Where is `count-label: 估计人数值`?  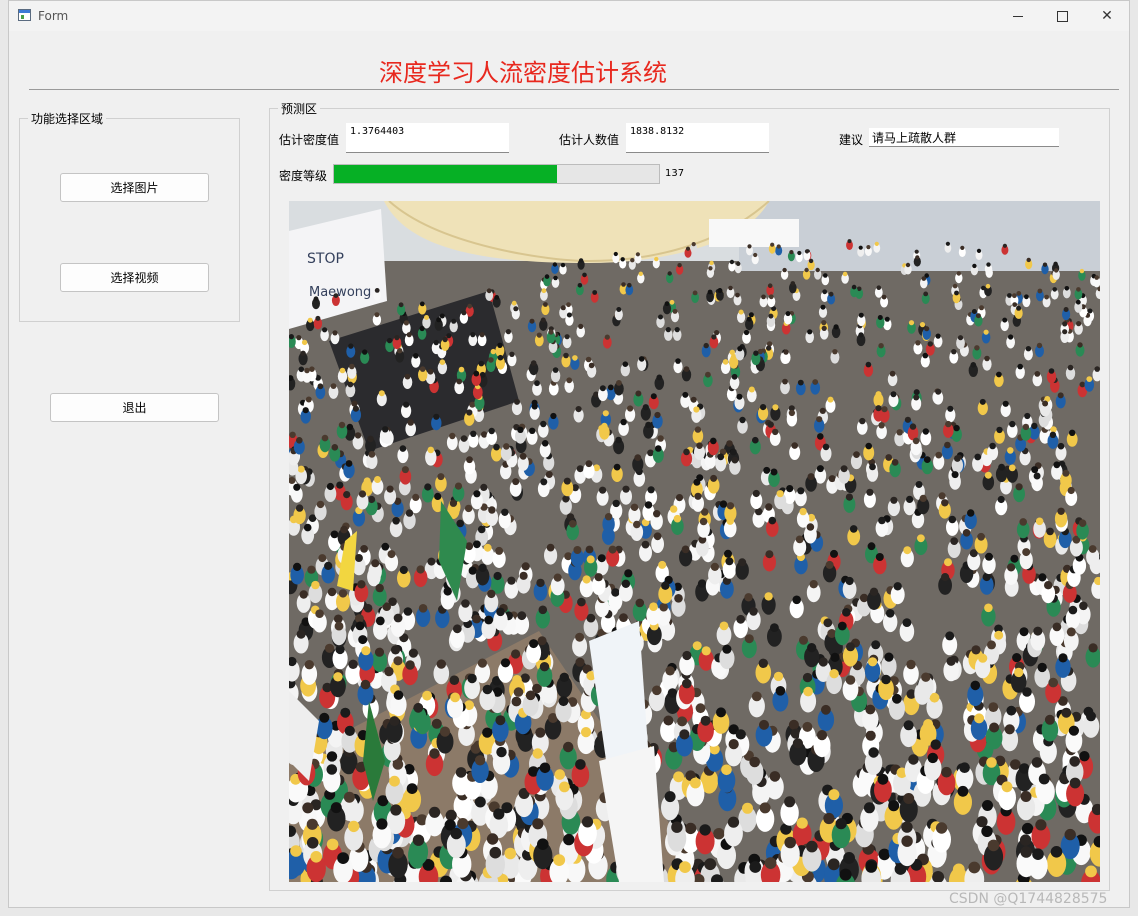 count-label: 估计人数值 is located at coordinates (589, 140).